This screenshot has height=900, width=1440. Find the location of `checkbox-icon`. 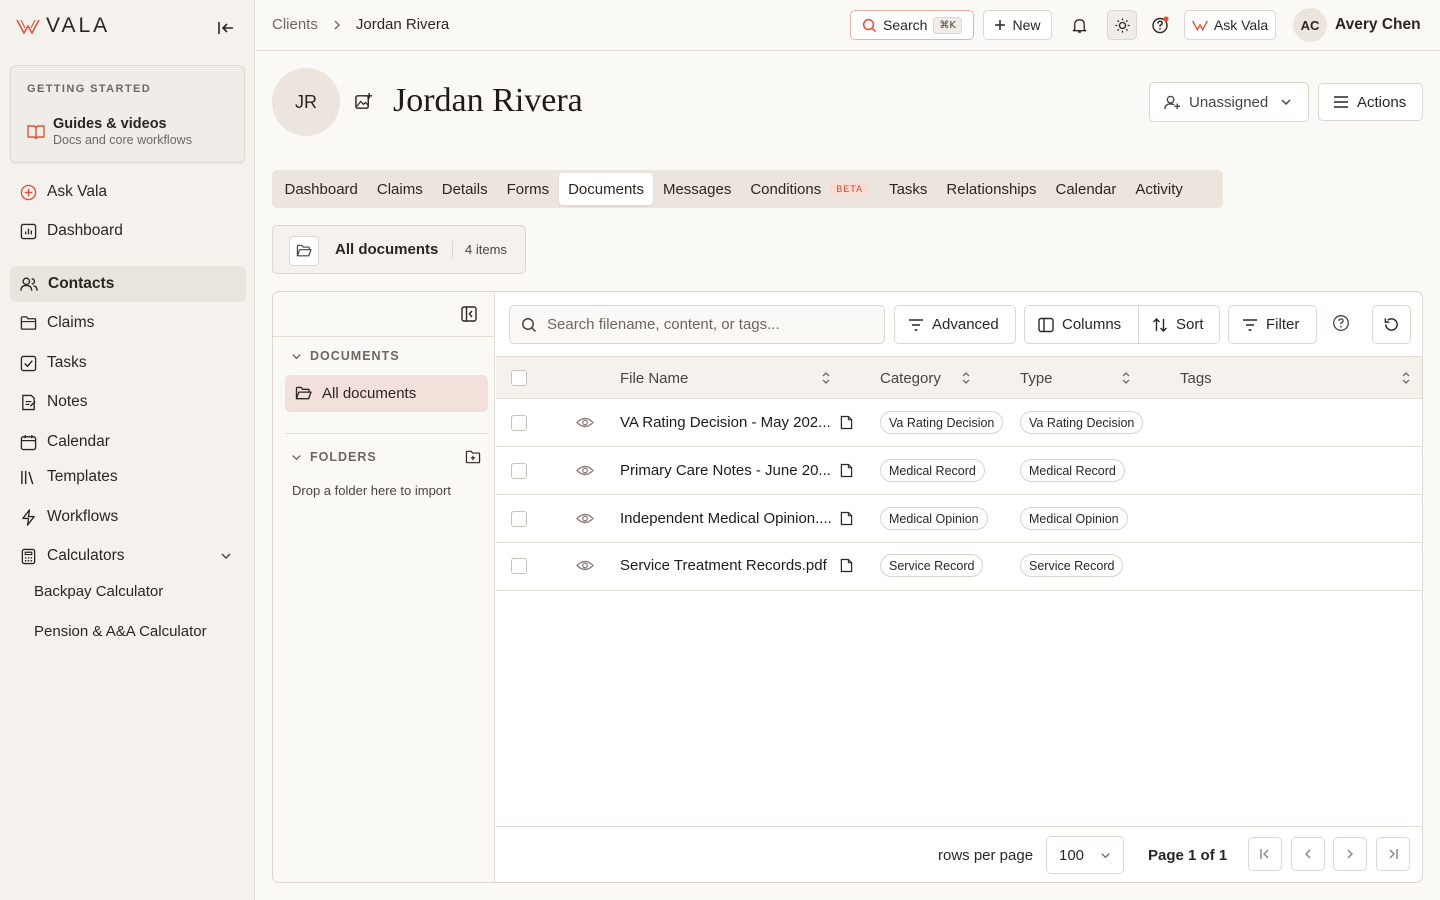

checkbox-icon is located at coordinates (28, 363).